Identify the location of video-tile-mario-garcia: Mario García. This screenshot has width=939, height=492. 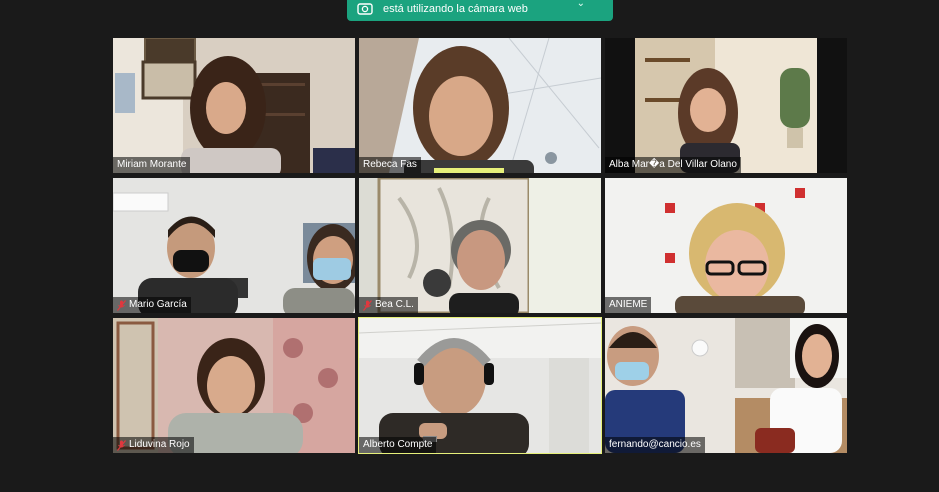
(234, 245).